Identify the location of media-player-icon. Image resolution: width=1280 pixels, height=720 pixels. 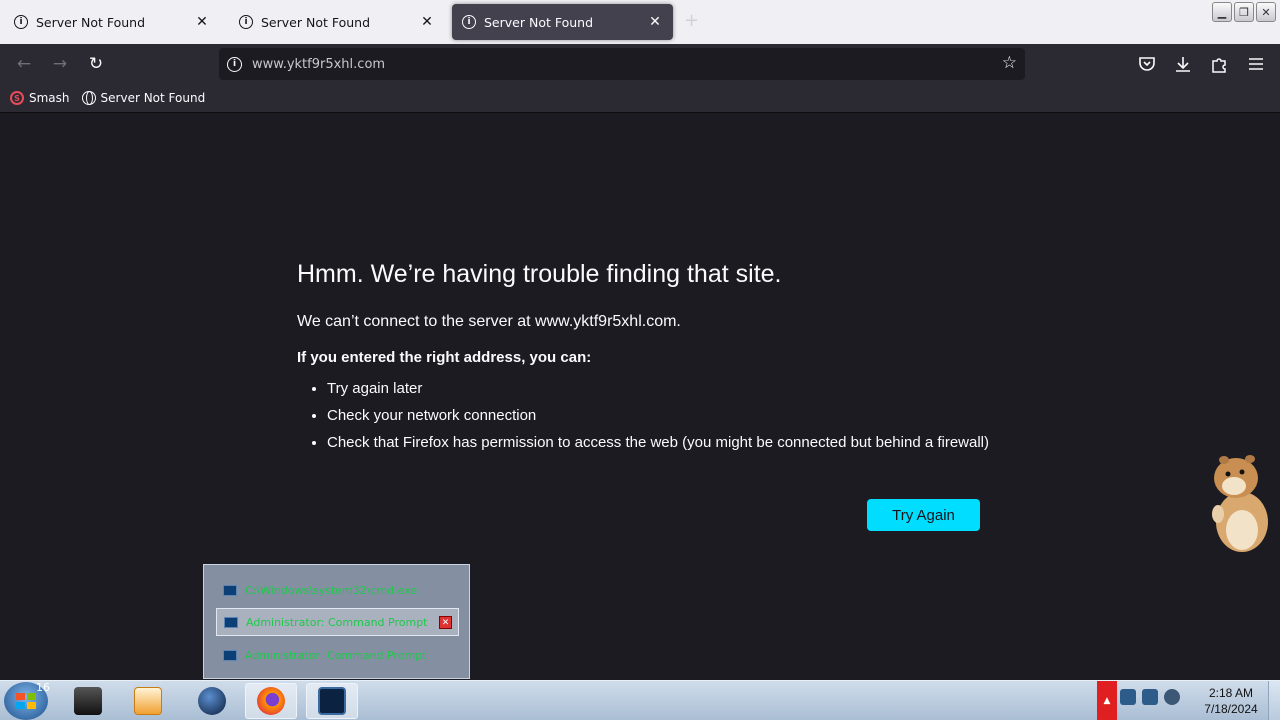
(148, 701).